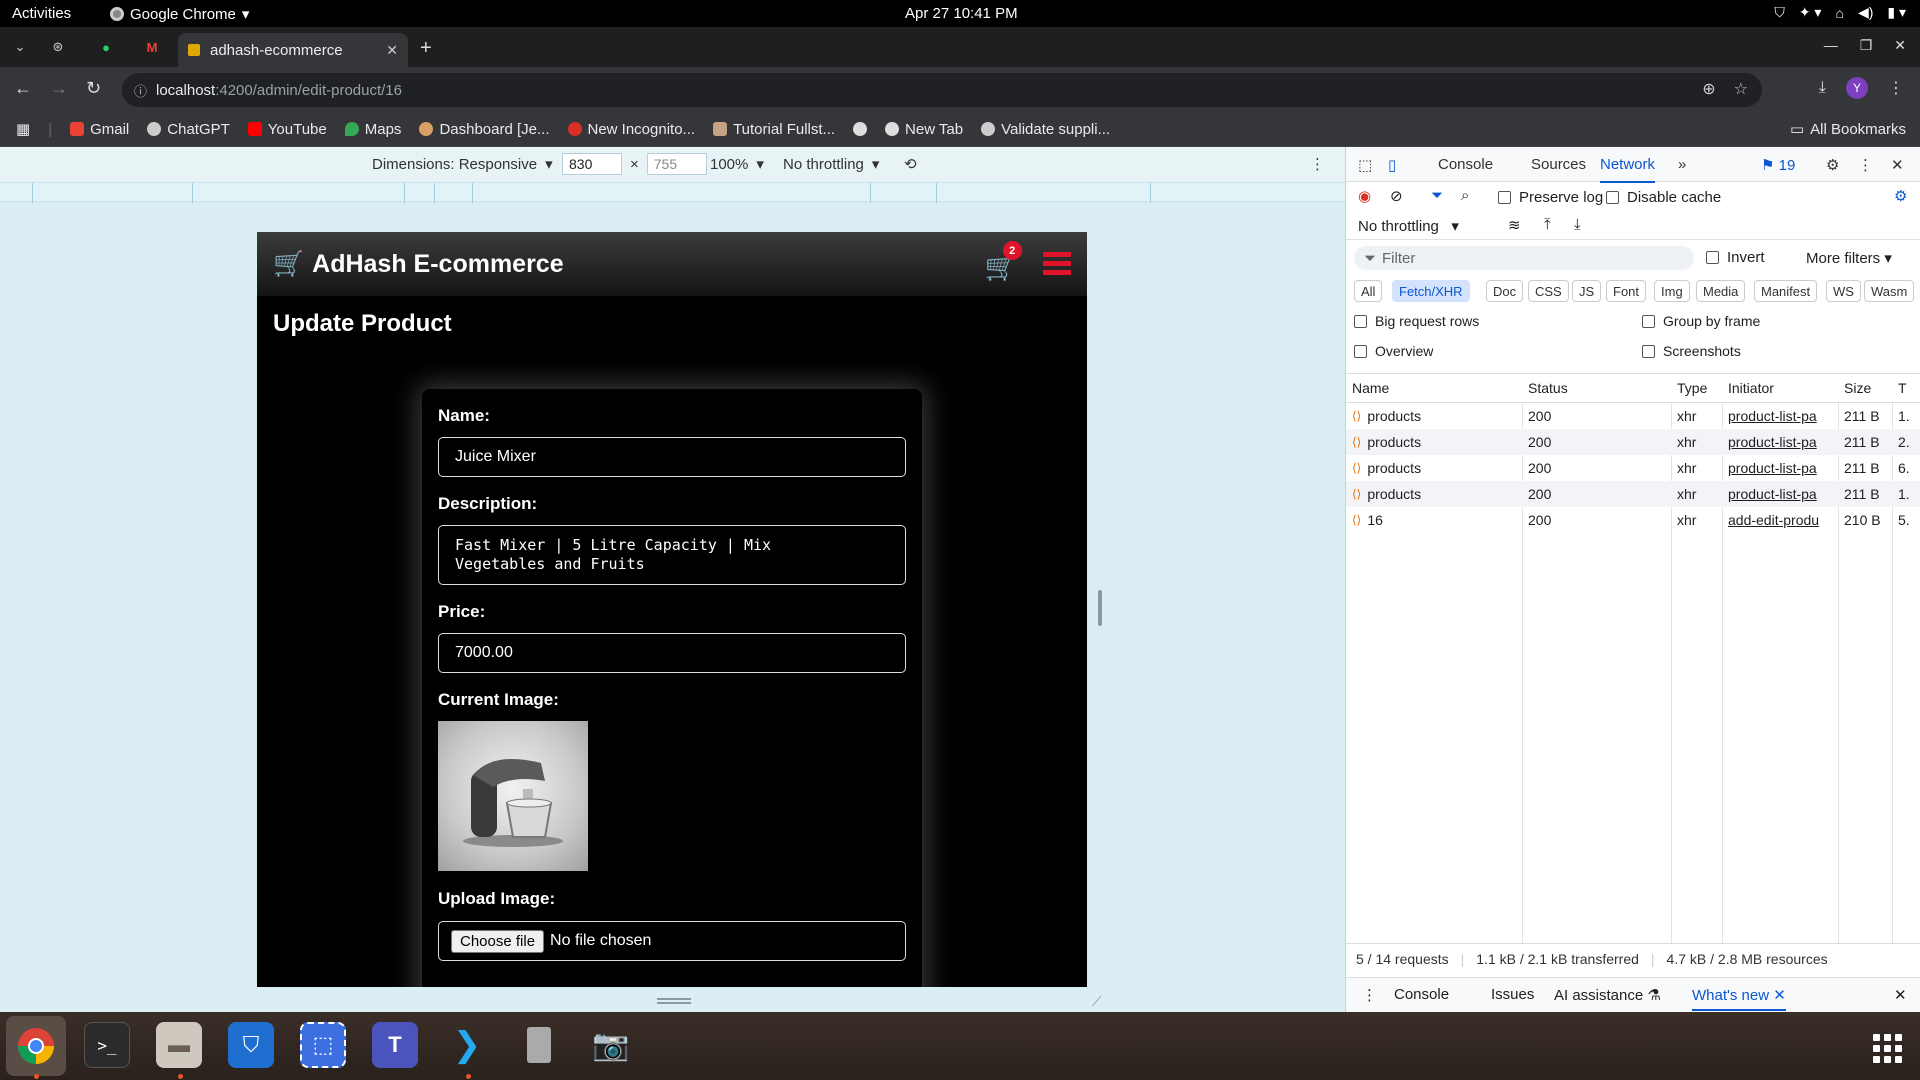  I want to click on profile-avatar: Y, so click(1857, 88).